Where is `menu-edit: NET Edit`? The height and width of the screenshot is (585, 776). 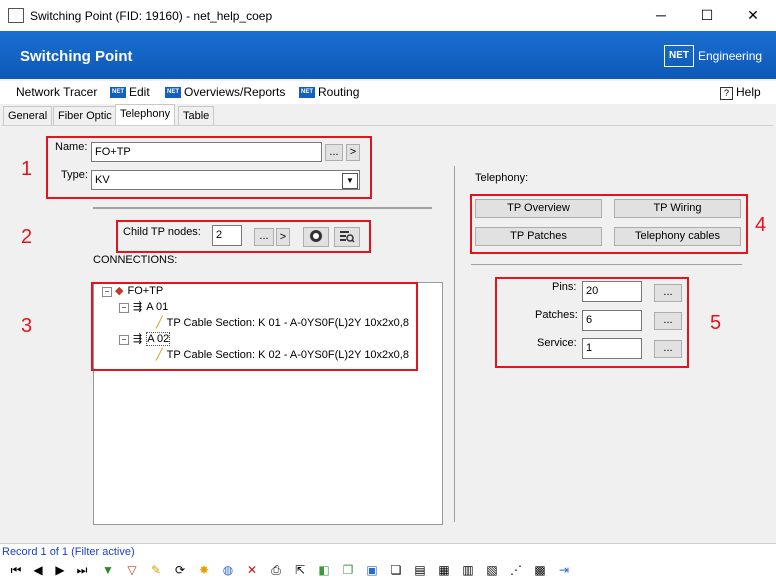 menu-edit: NET Edit is located at coordinates (130, 92).